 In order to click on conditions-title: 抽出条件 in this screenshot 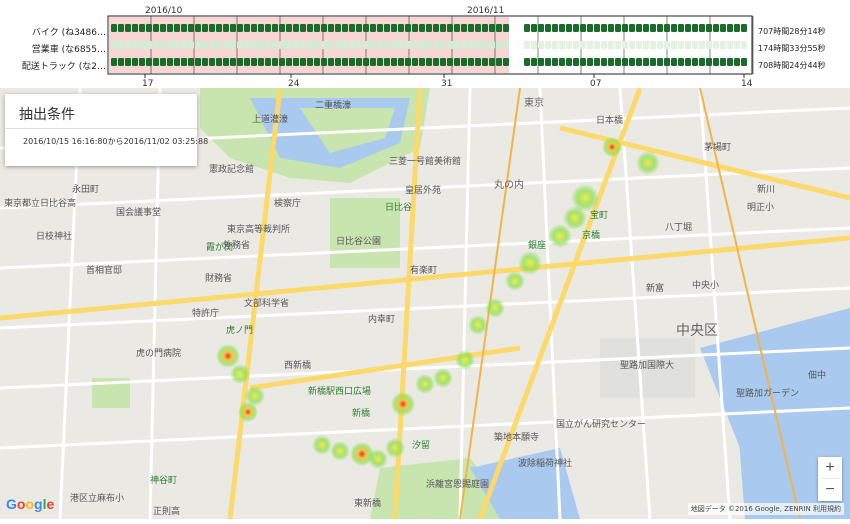, I will do `click(47, 115)`.